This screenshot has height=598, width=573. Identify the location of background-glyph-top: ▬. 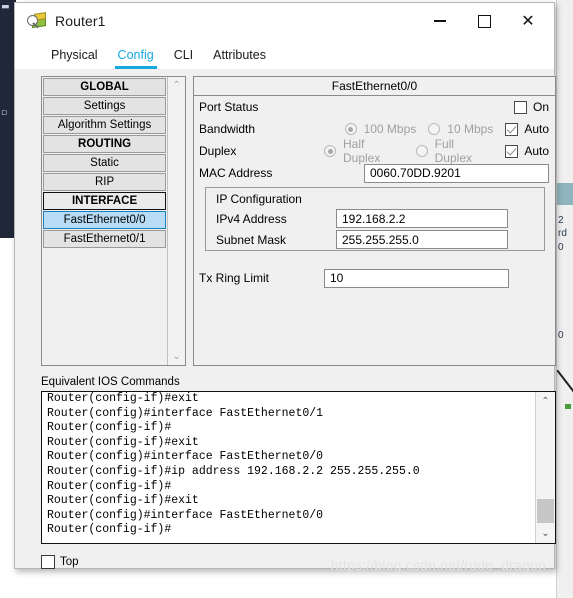
(5, 7).